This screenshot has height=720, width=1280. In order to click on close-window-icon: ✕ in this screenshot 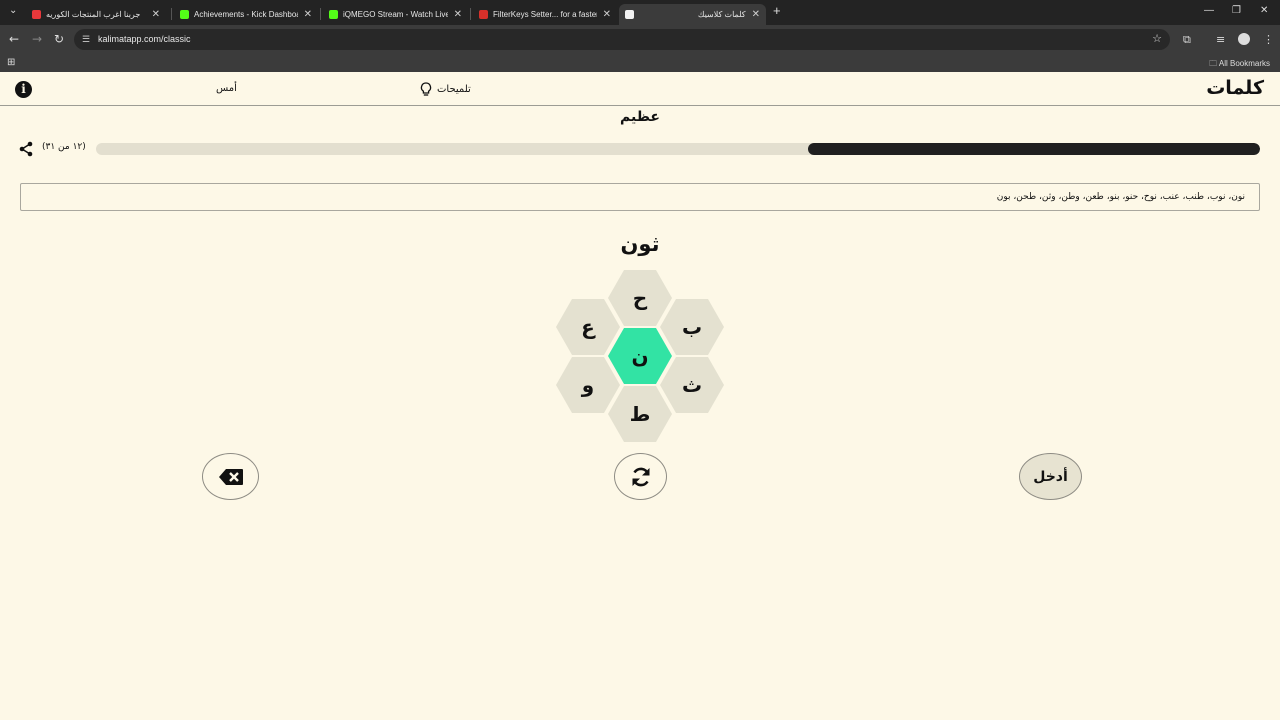, I will do `click(1264, 10)`.